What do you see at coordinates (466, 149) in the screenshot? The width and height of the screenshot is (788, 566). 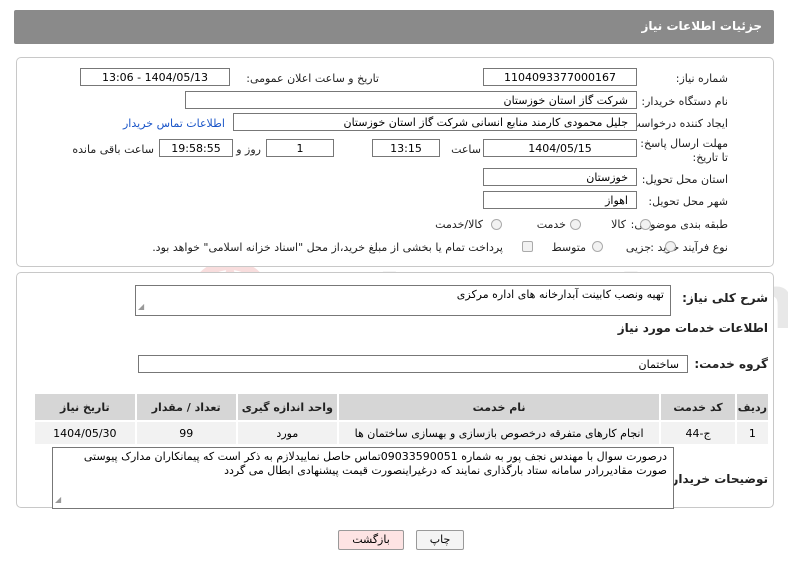 I see `deadline-hour-label: ساعت` at bounding box center [466, 149].